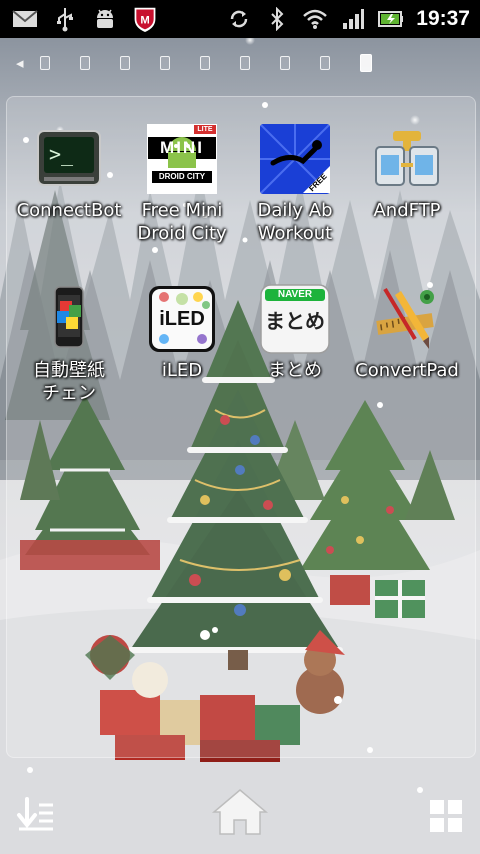 The width and height of the screenshot is (480, 854). What do you see at coordinates (205, 129) in the screenshot?
I see `icon-text-lite: LITE` at bounding box center [205, 129].